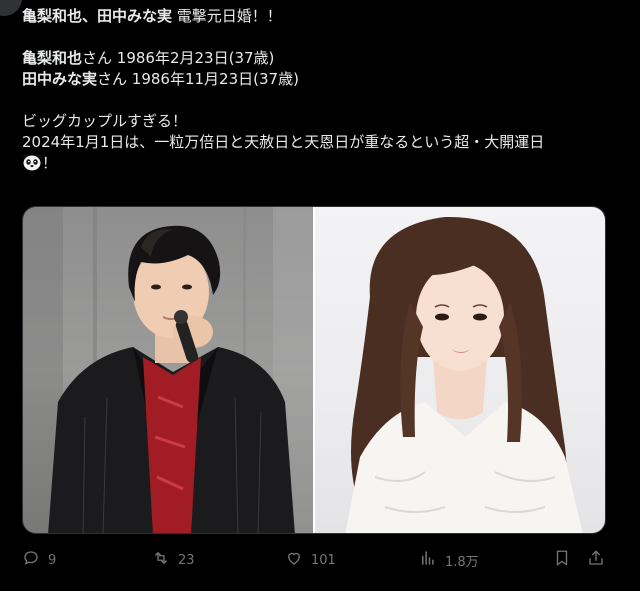 The width and height of the screenshot is (640, 591). I want to click on tweet-actions: 9 23 101 1.8万, so click(315, 560).